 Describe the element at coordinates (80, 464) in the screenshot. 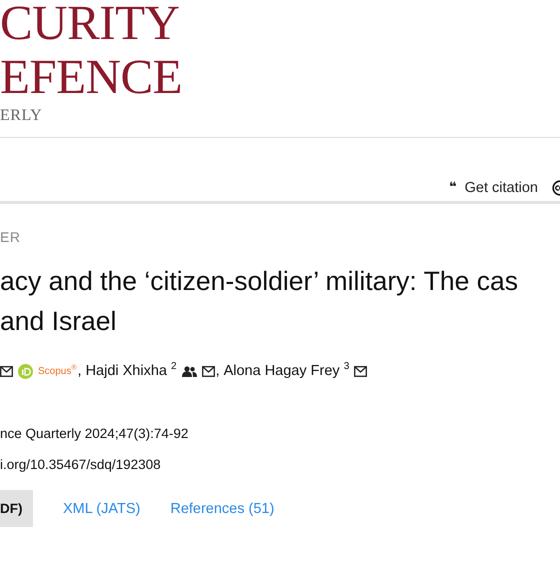

I see `doi-link: i.org/10.35467/sdq/192308` at that location.